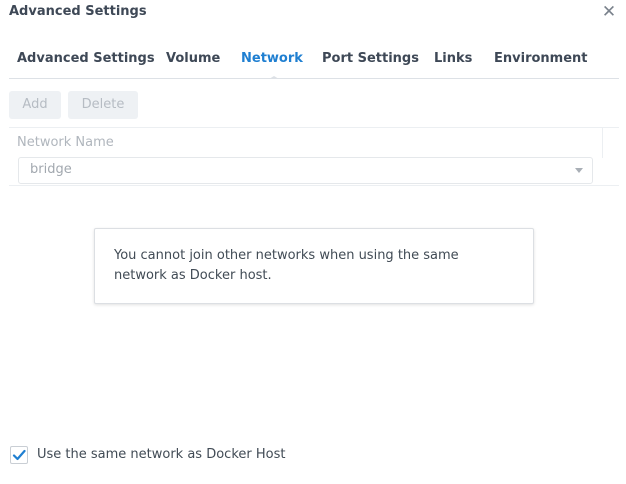  Describe the element at coordinates (51, 169) in the screenshot. I see `network-select-value: bridge` at that location.